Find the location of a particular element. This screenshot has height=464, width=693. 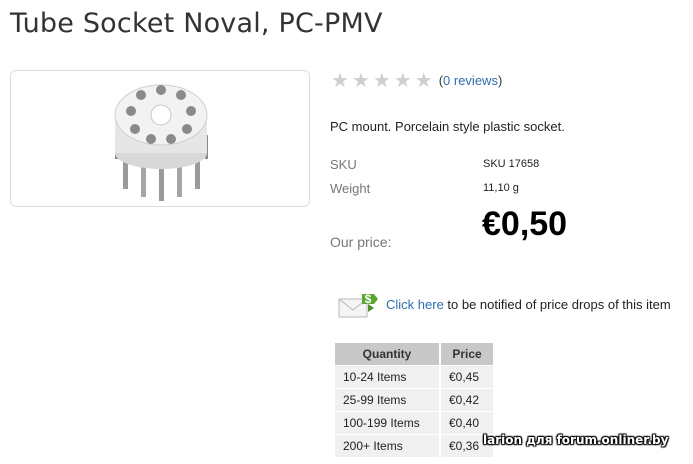

table-row: 25-99 Items €0,42 is located at coordinates (414, 400).